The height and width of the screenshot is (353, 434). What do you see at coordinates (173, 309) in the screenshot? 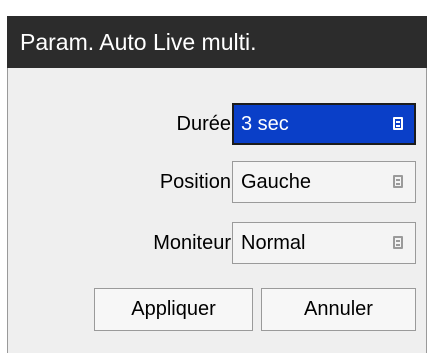
I see `apply-button: Appliquer` at bounding box center [173, 309].